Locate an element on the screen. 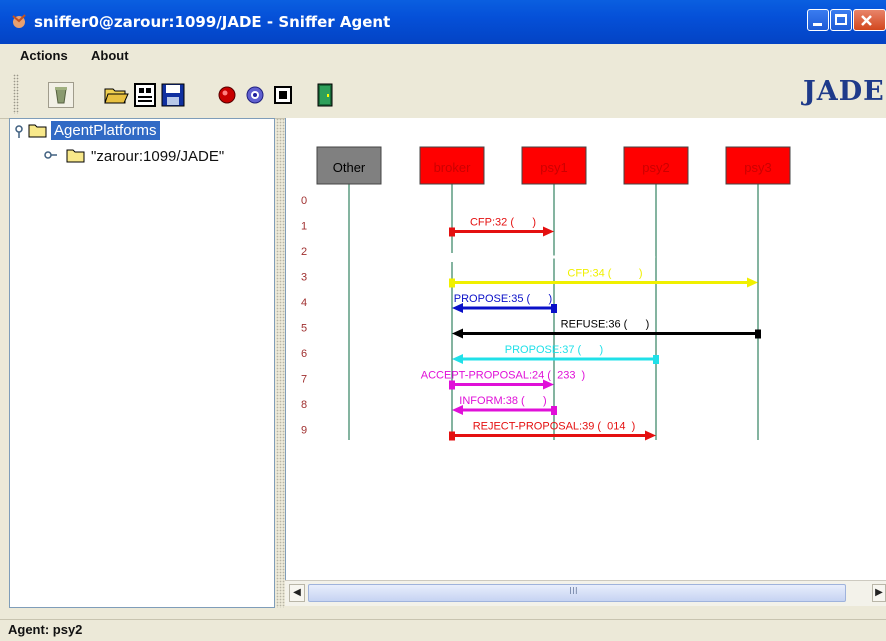 This screenshot has height=641, width=886. remove-agent-button is located at coordinates (255, 95).